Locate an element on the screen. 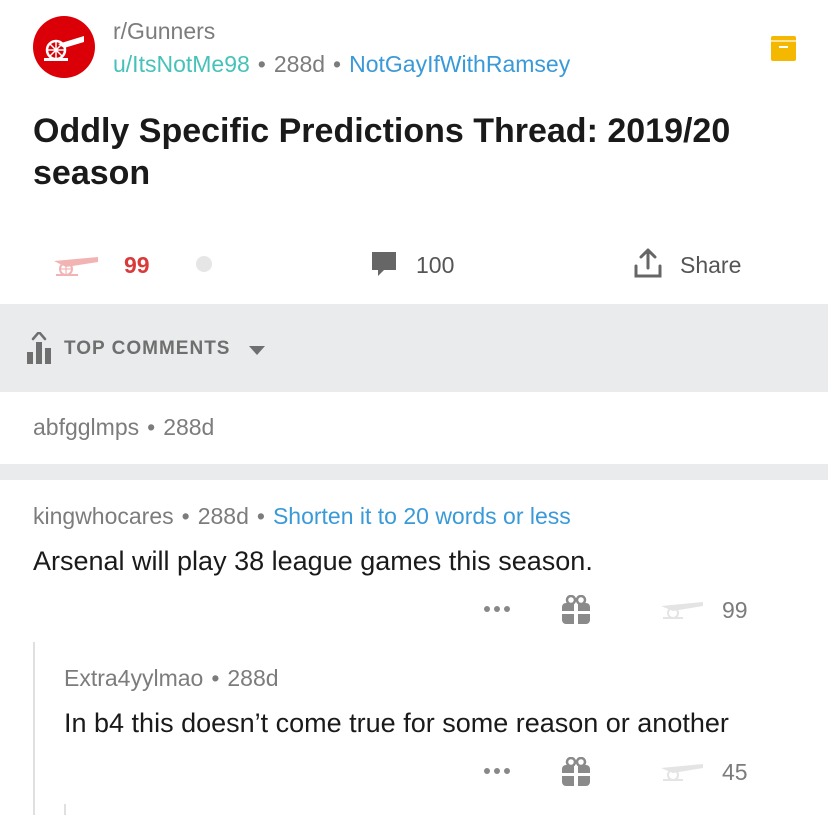 The image size is (828, 815). chevron-down-icon is located at coordinates (257, 350).